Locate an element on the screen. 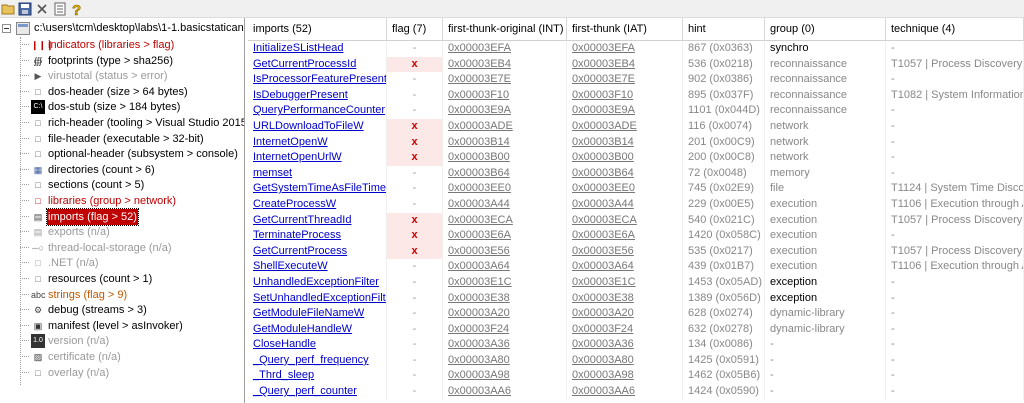  iat-address: 0x00003AA6 is located at coordinates (625, 392).